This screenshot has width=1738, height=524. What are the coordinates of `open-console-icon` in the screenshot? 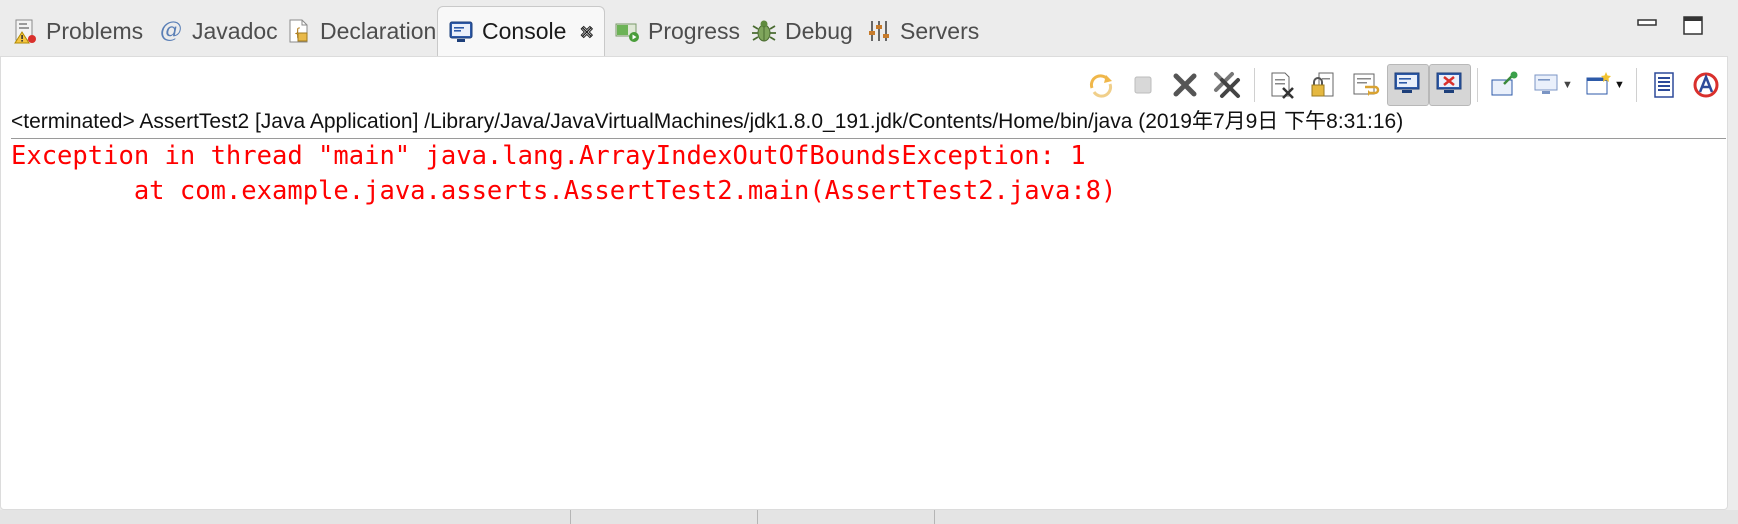 It's located at (1598, 83).